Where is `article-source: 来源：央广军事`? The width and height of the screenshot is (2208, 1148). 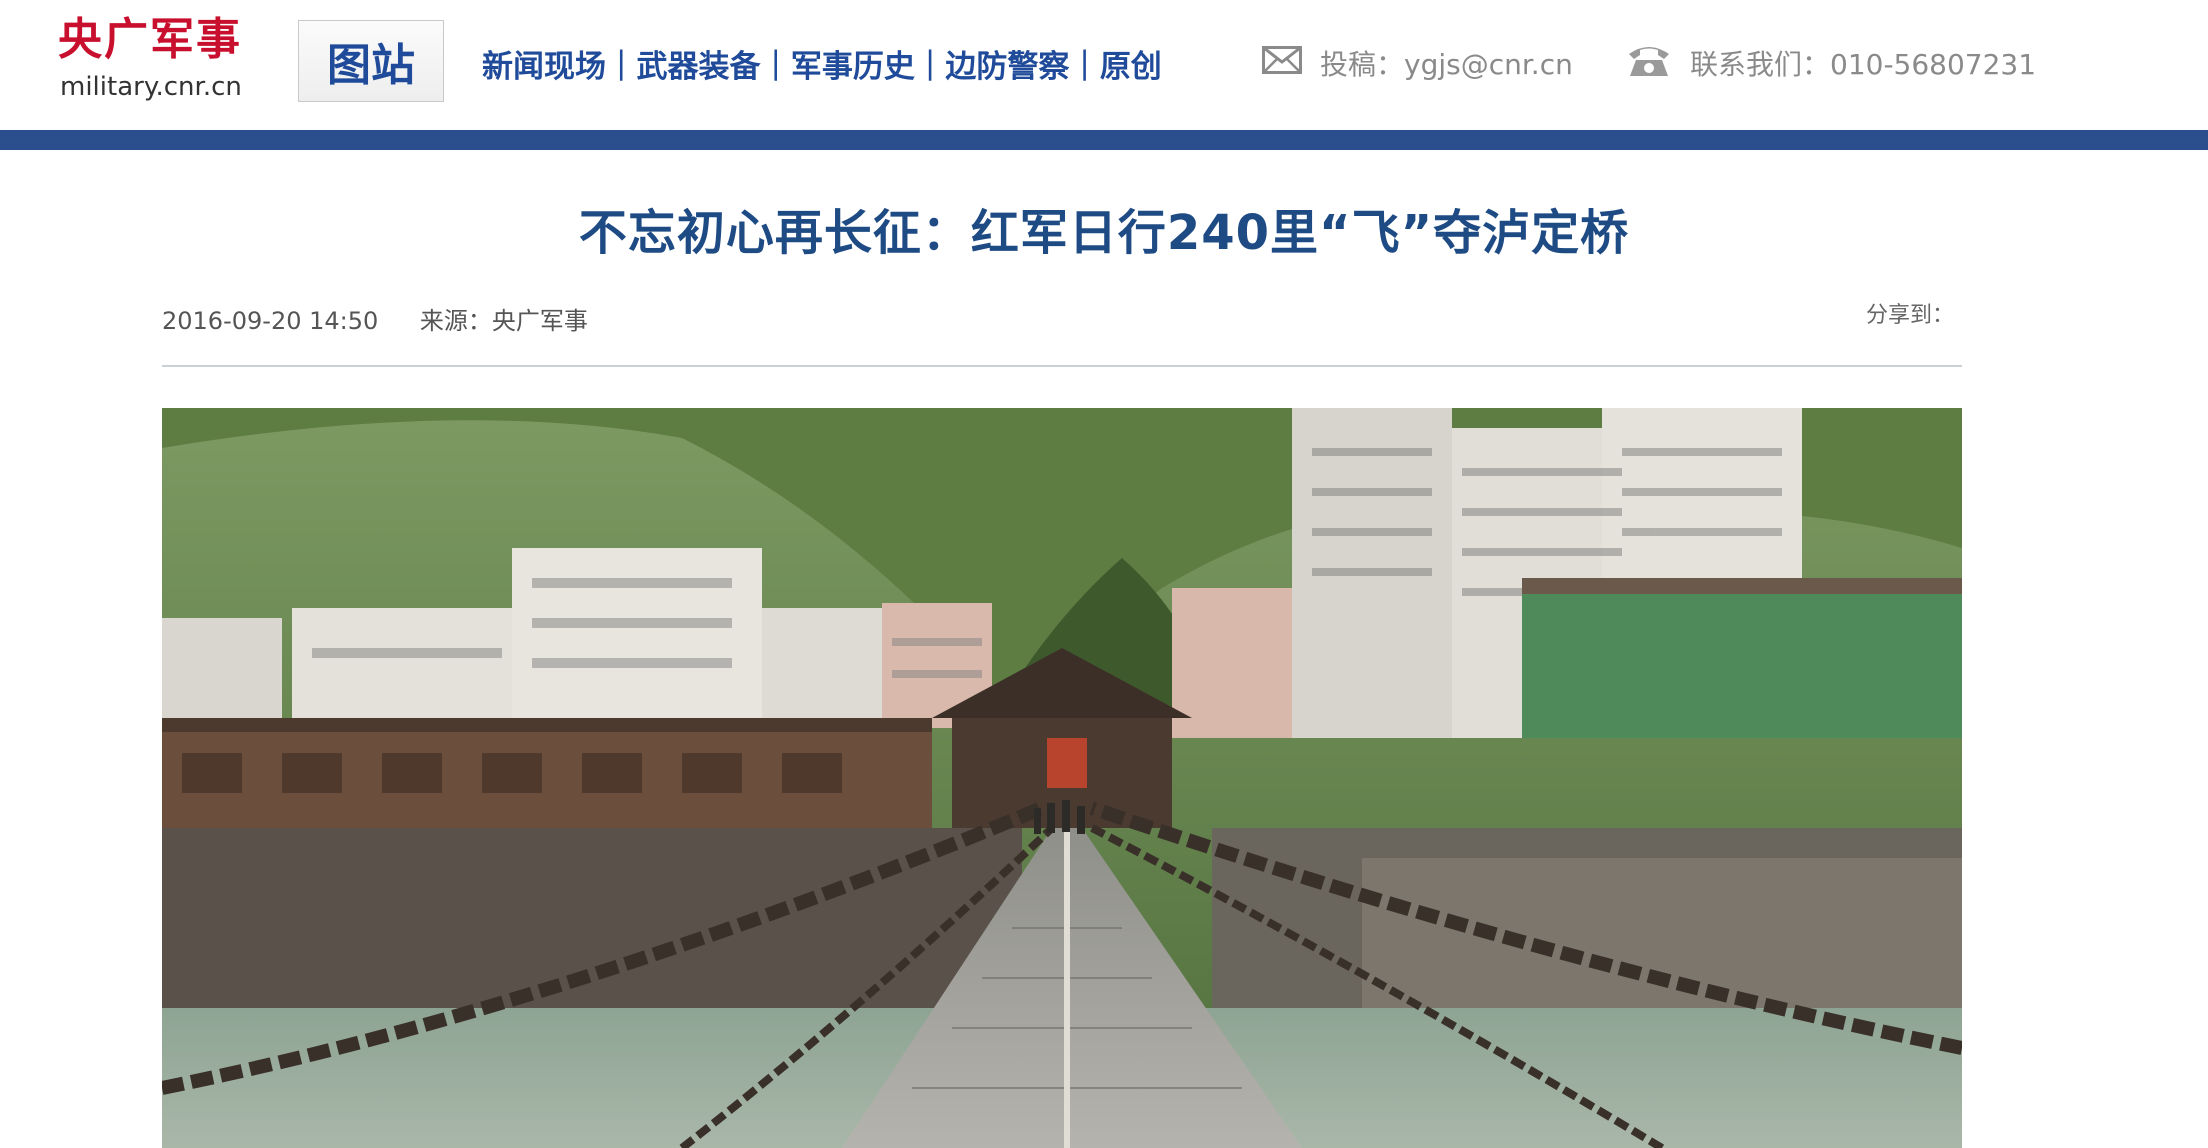 article-source: 来源：央广军事 is located at coordinates (503, 321).